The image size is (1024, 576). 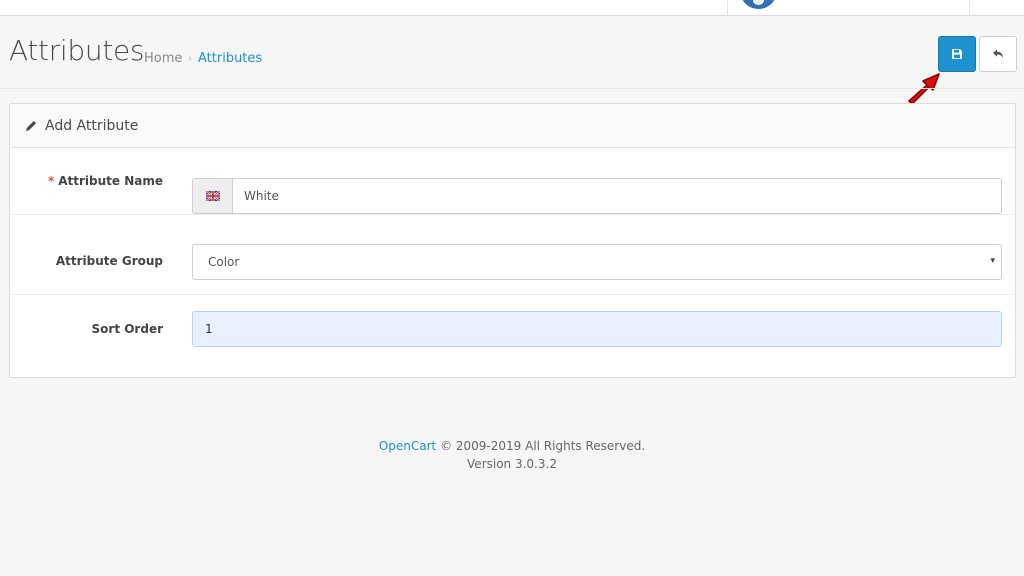 What do you see at coordinates (992, 261) in the screenshot?
I see `chevron-down-icon: ▾` at bounding box center [992, 261].